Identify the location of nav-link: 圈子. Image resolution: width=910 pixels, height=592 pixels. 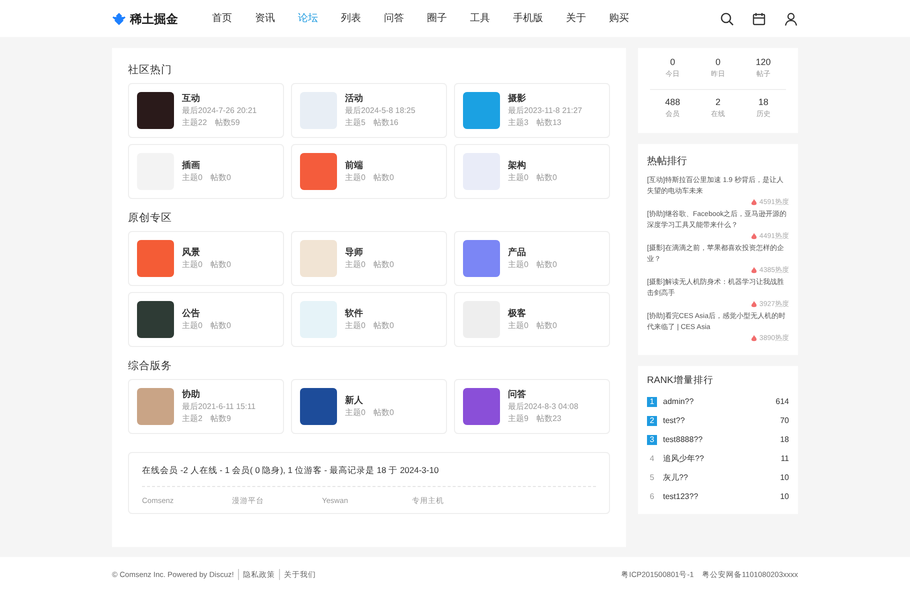
(437, 18).